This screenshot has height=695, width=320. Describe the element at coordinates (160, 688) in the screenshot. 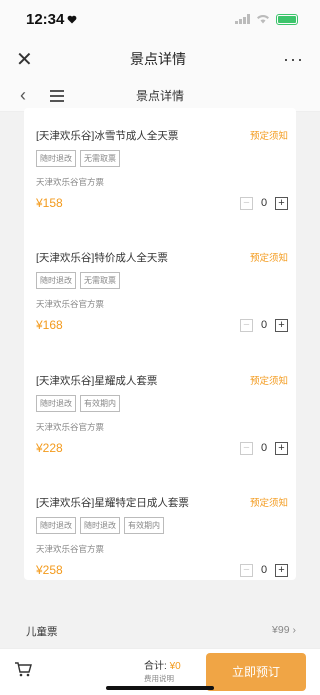

I see `home-indicator` at that location.